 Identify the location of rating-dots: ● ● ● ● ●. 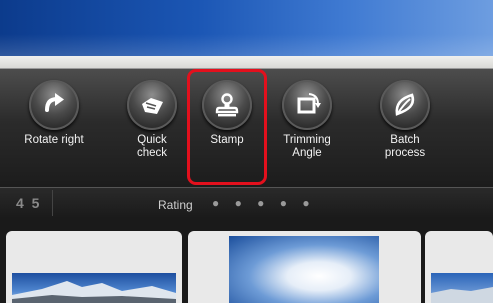
(264, 203).